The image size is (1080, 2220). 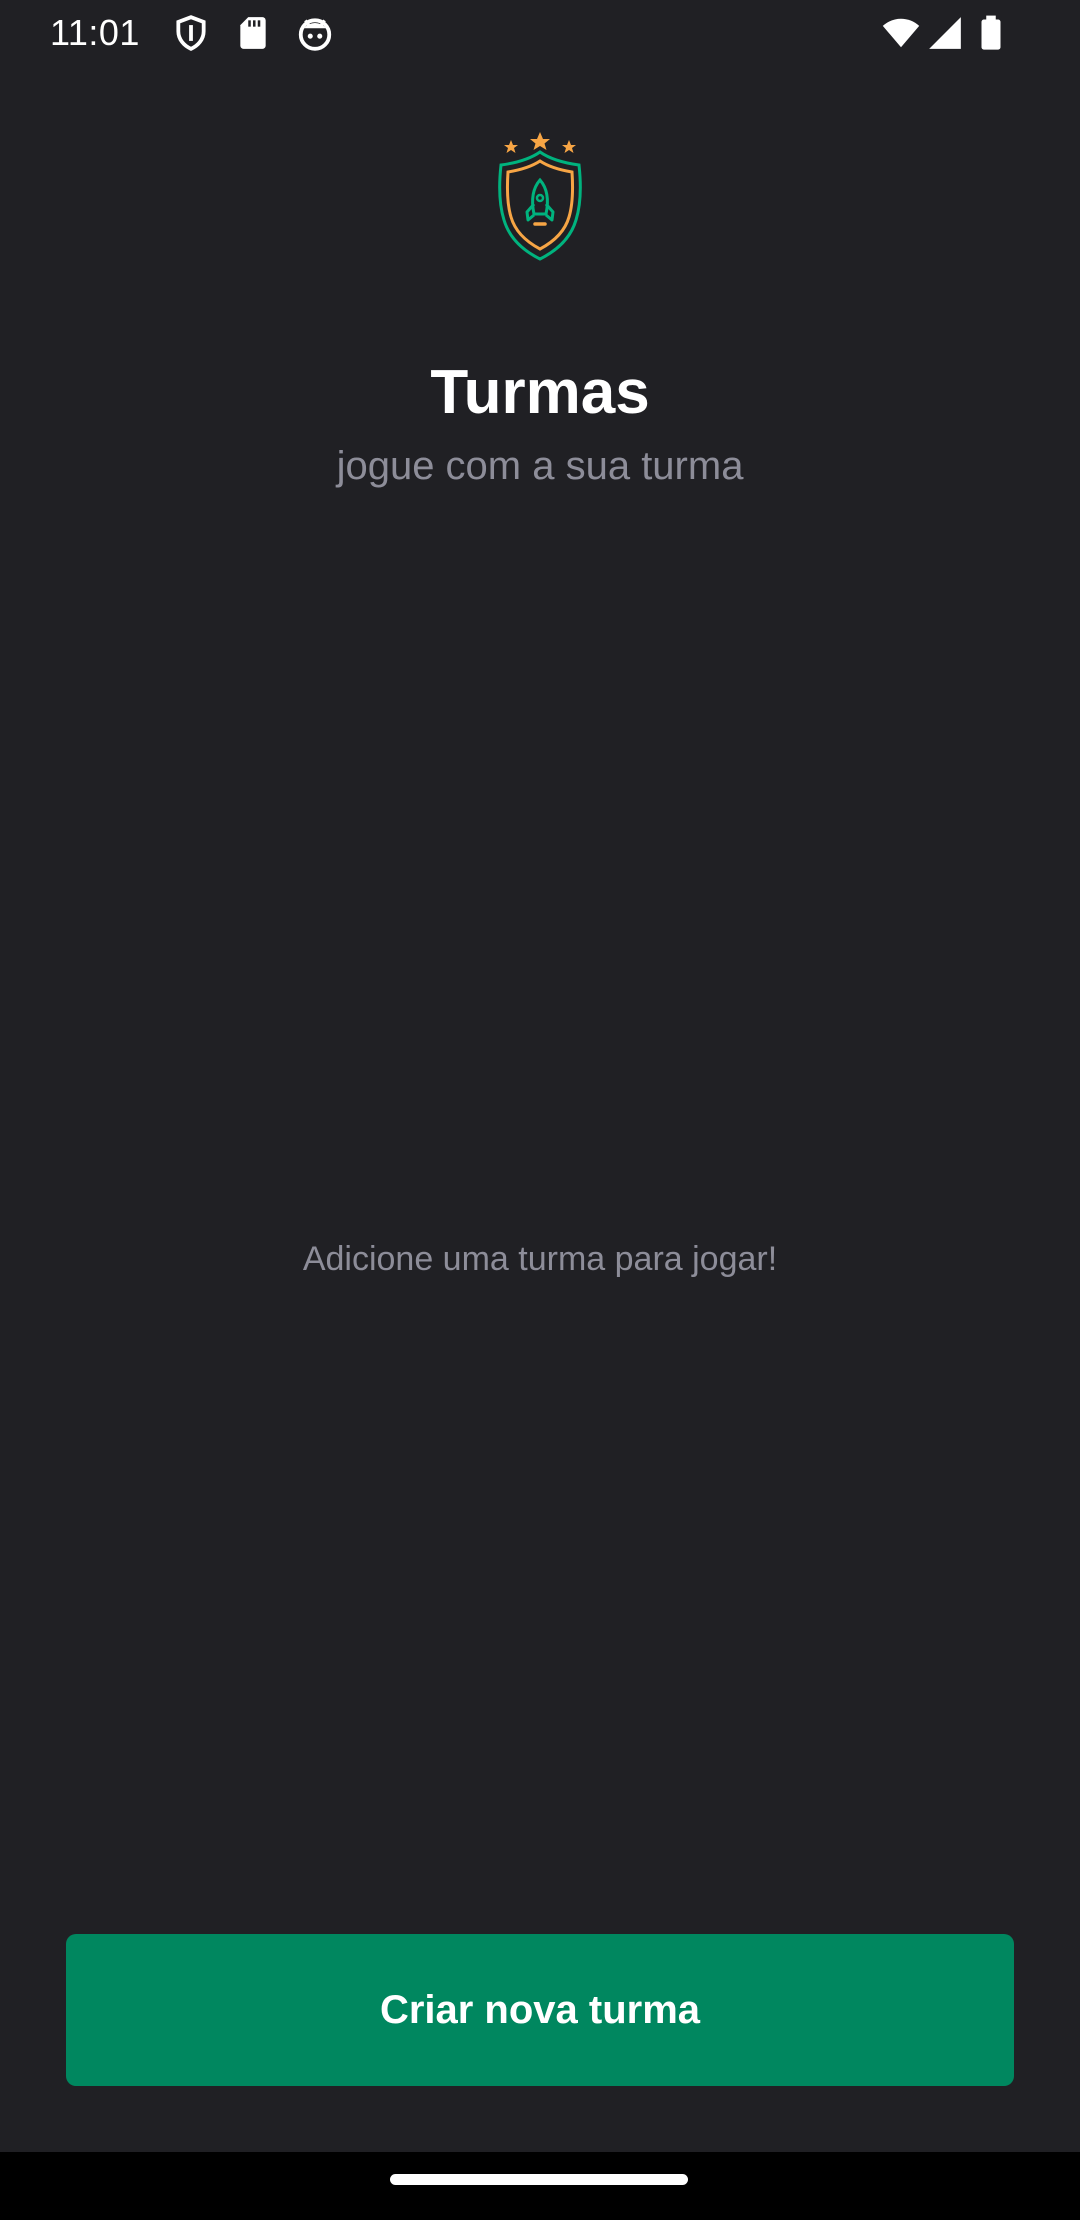 What do you see at coordinates (540, 195) in the screenshot?
I see `rocket-shield-logo-icon` at bounding box center [540, 195].